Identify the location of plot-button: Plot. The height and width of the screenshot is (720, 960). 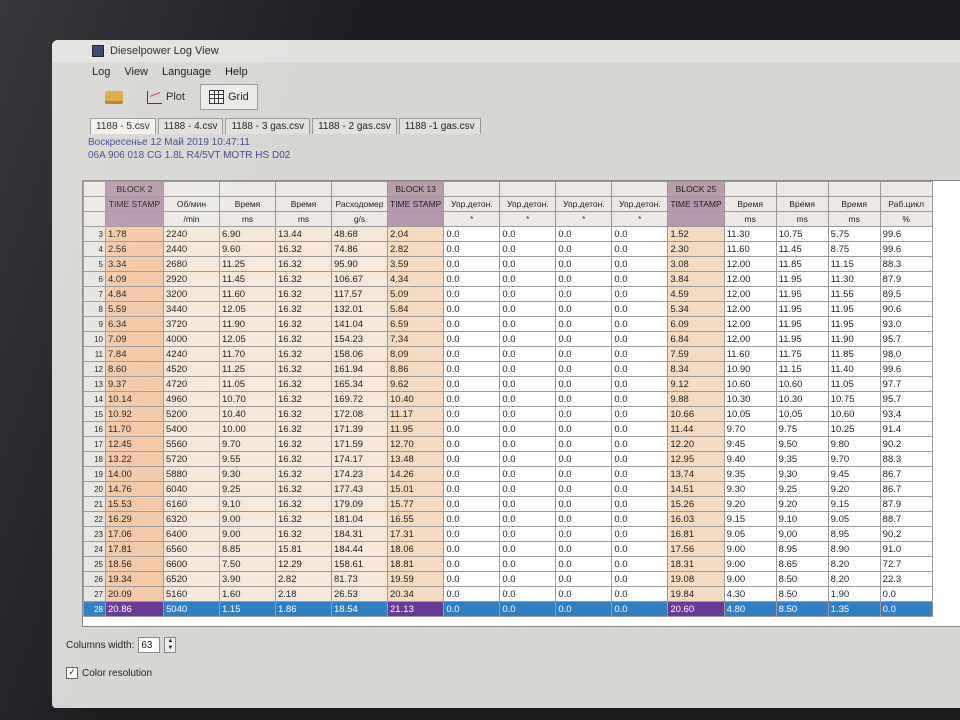
(166, 97).